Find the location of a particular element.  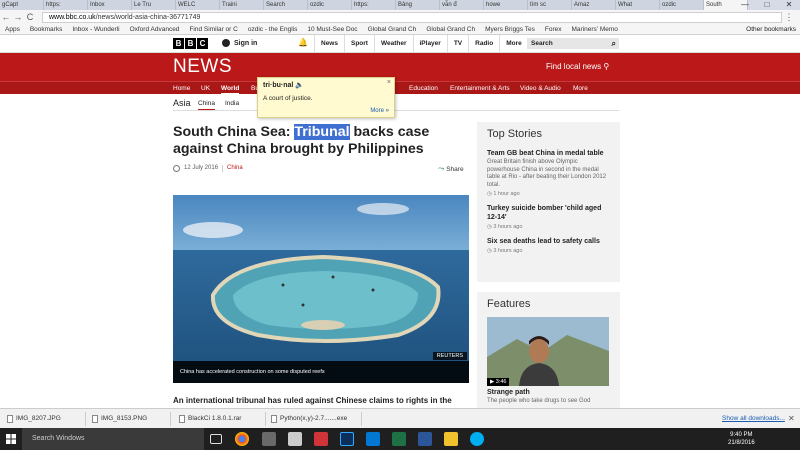

browser-tab: Search is located at coordinates (286, 5).